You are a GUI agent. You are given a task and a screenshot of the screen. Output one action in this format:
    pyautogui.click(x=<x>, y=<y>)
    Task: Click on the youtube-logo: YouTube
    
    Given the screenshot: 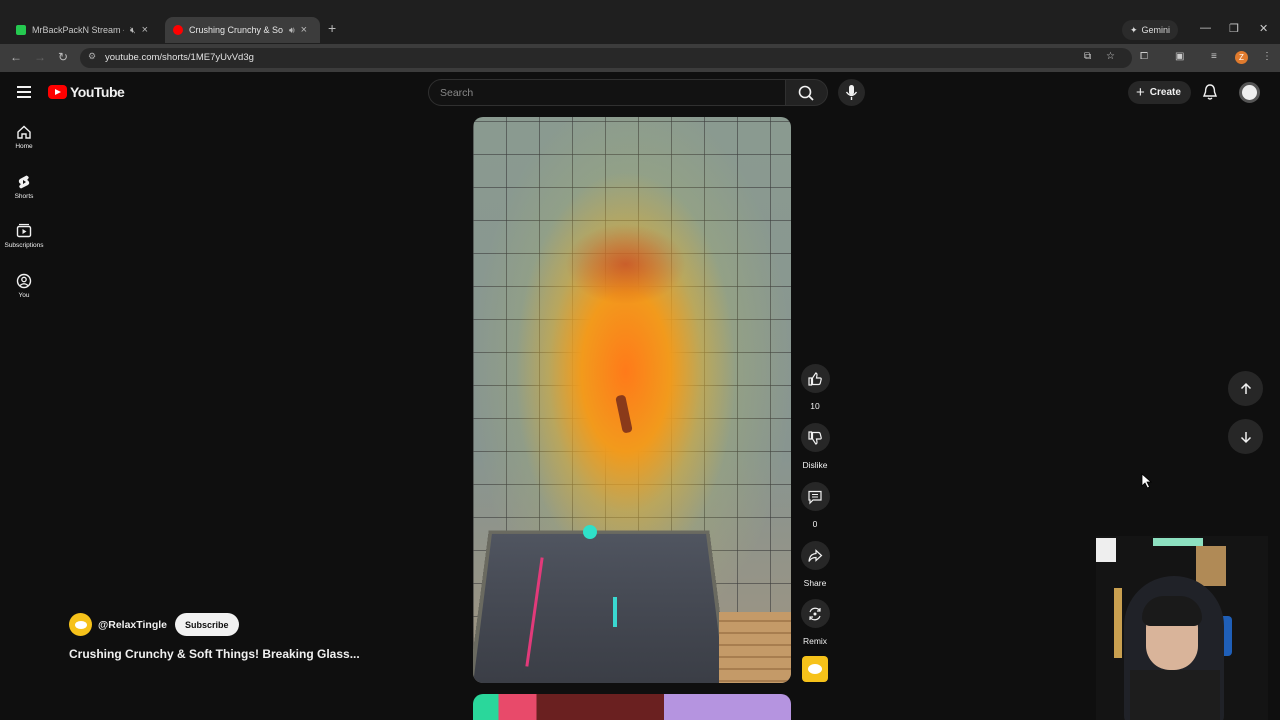 What is the action you would take?
    pyautogui.click(x=86, y=92)
    